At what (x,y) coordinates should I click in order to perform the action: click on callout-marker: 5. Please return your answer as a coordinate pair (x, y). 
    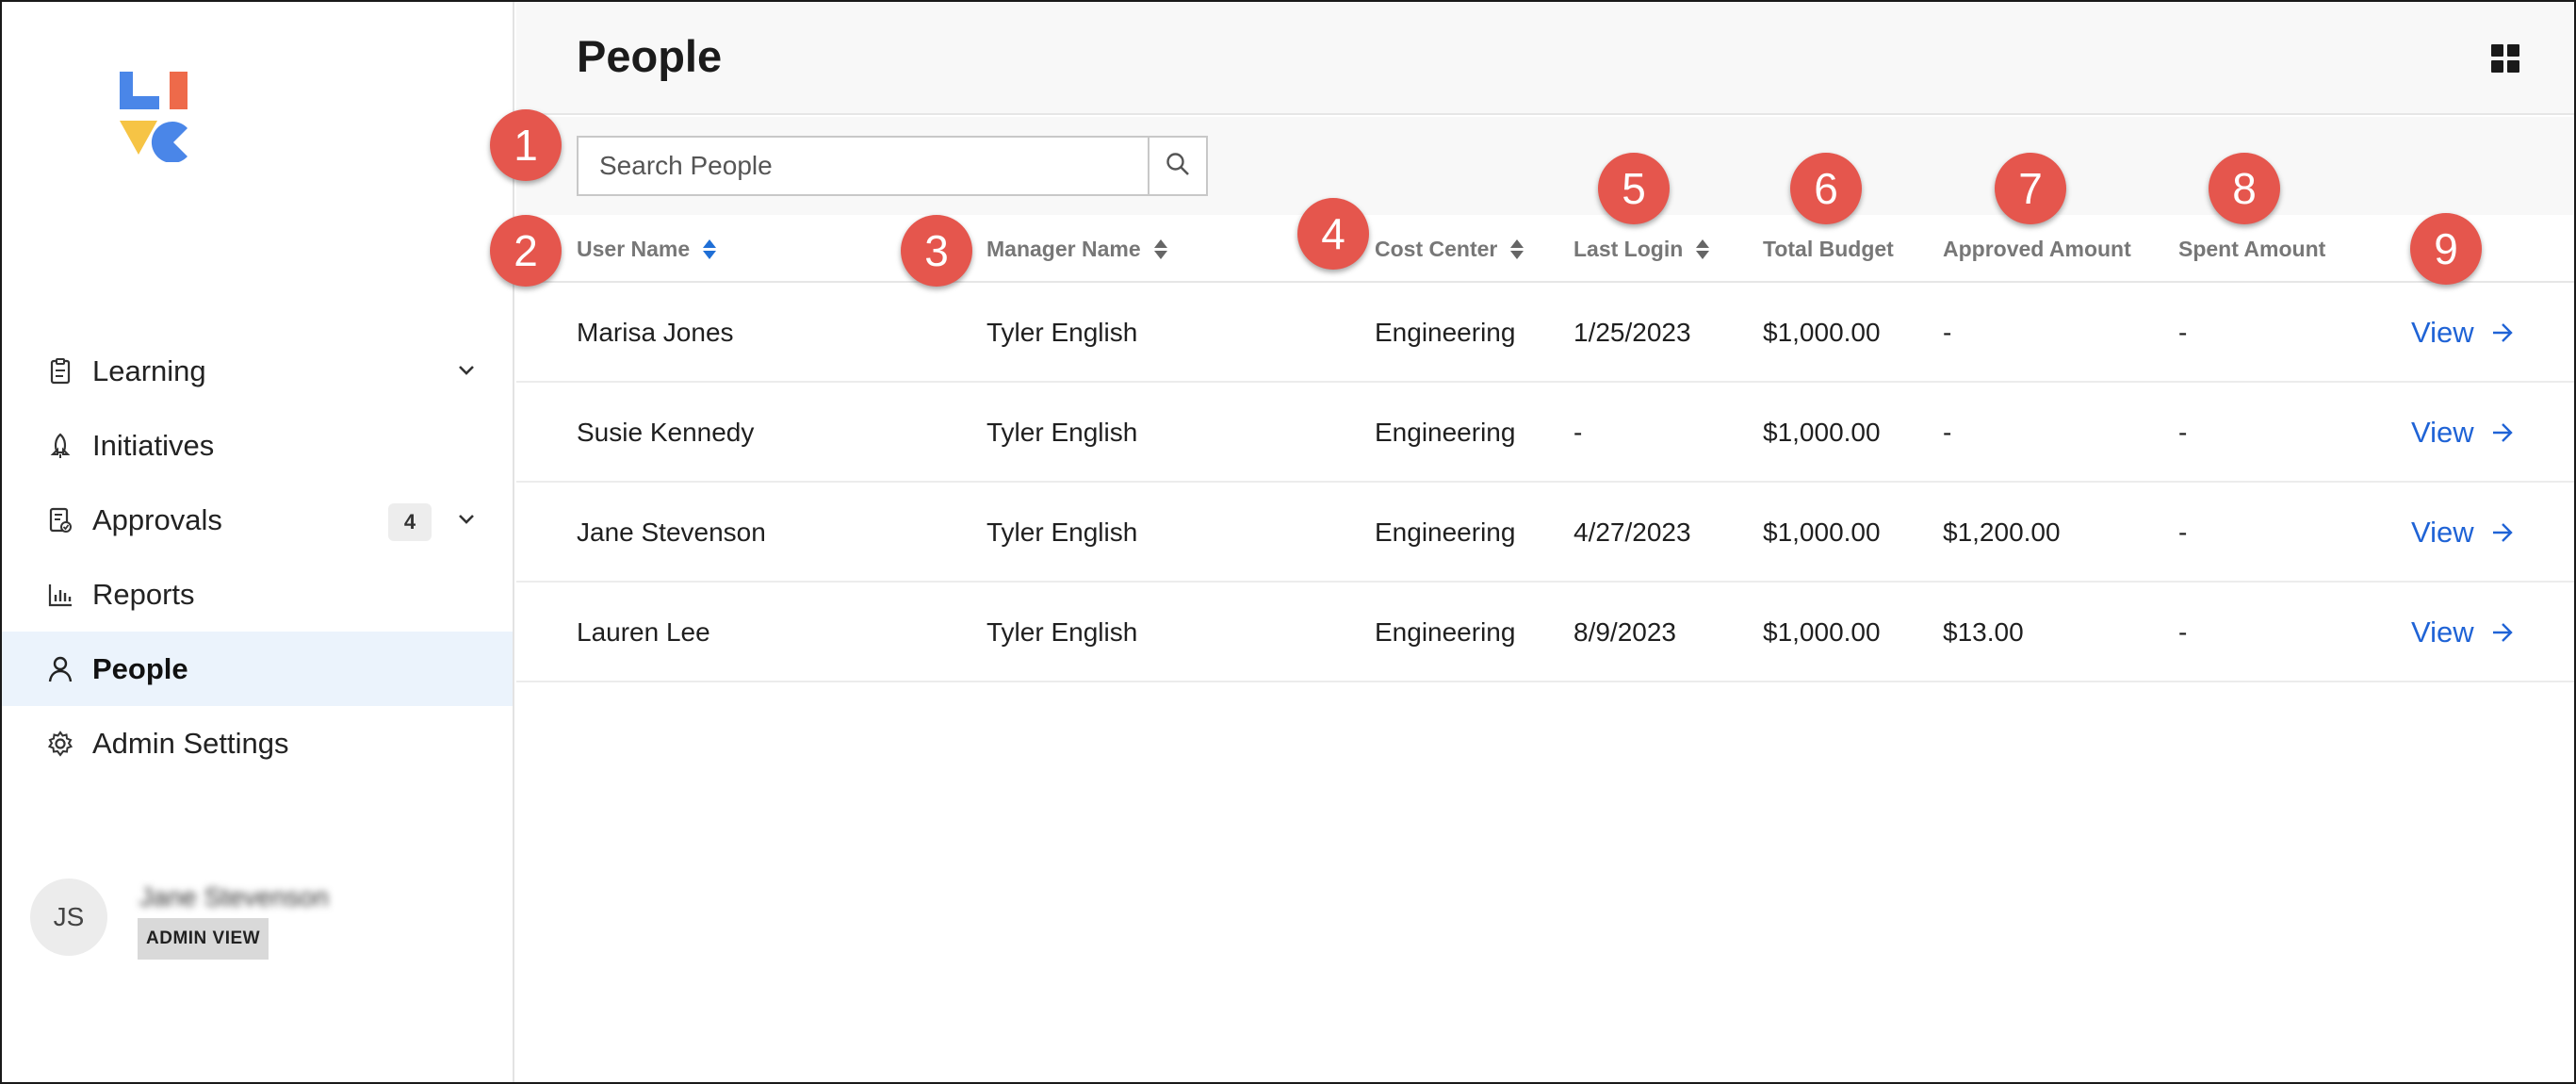
    Looking at the image, I should click on (1634, 188).